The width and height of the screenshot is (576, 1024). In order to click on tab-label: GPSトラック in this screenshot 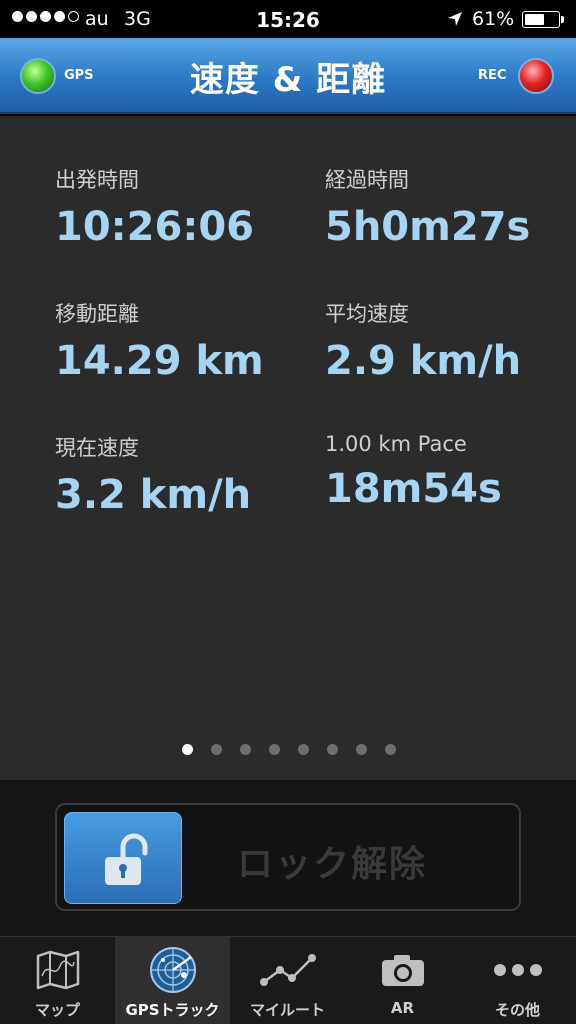, I will do `click(172, 1010)`.